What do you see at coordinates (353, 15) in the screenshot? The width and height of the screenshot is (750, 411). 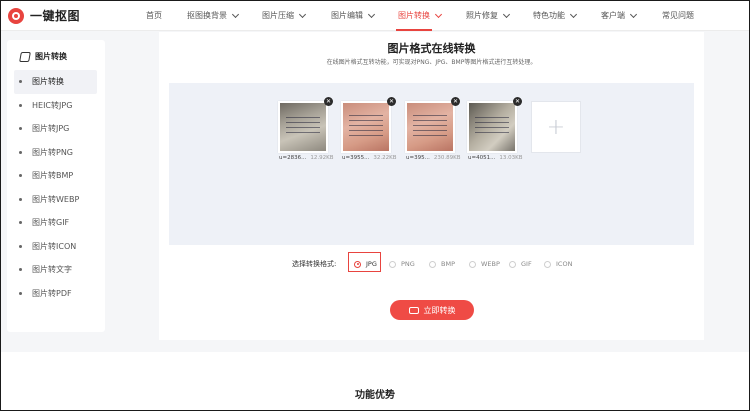 I see `nav-item-3: 图片编辑` at bounding box center [353, 15].